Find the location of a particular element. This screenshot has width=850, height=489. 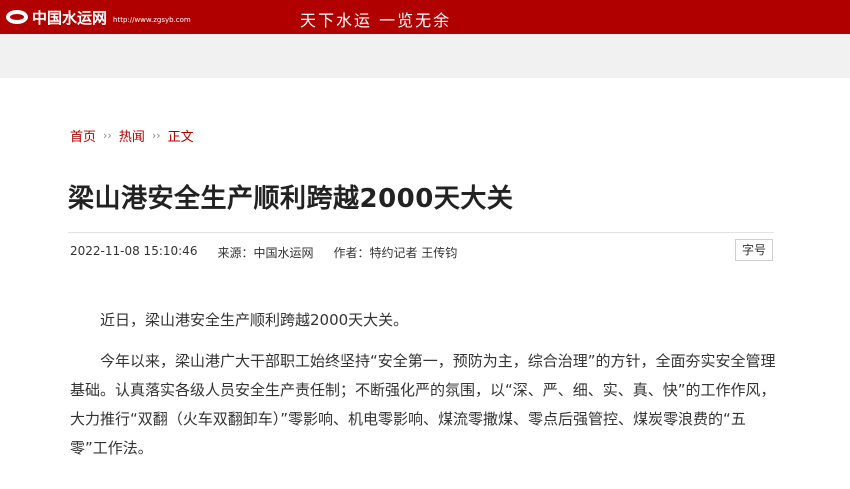

font-size-button: 字号 is located at coordinates (754, 250).